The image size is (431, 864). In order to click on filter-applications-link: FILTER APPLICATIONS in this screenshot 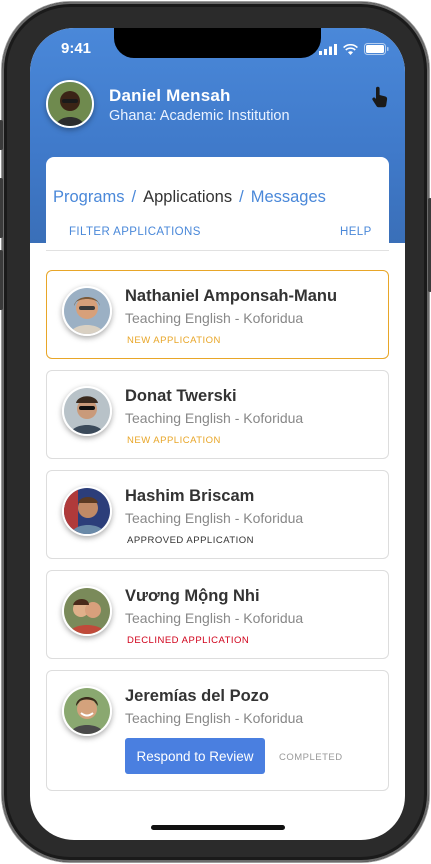, I will do `click(135, 232)`.